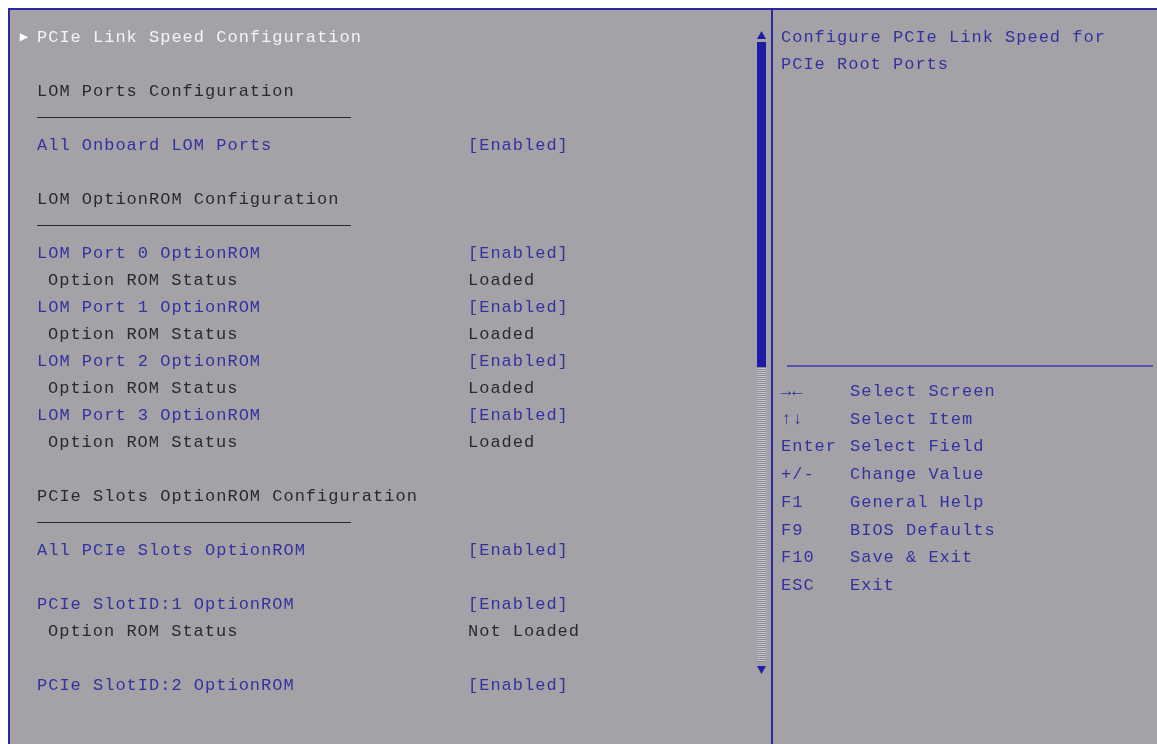 Image resolution: width=1157 pixels, height=744 pixels. Describe the element at coordinates (252, 145) in the screenshot. I see `setting-label: All Onboard LOM Ports` at that location.